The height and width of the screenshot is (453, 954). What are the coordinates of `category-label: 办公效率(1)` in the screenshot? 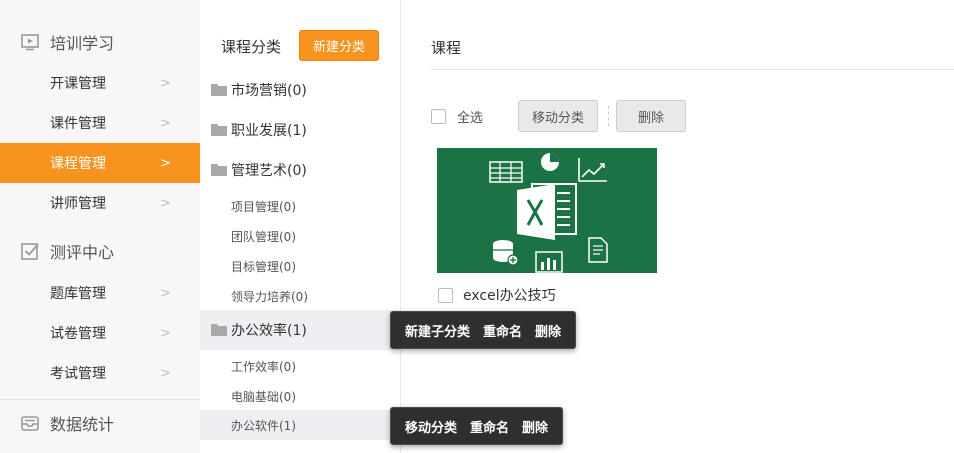 It's located at (269, 331).